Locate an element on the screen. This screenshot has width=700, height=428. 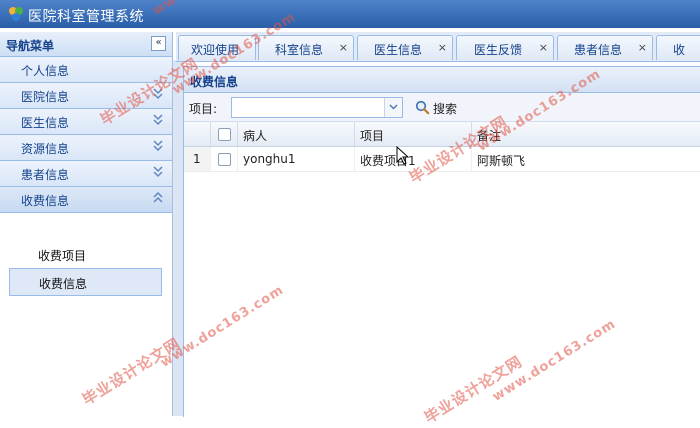
cell-patient: yonghu1 is located at coordinates (296, 159).